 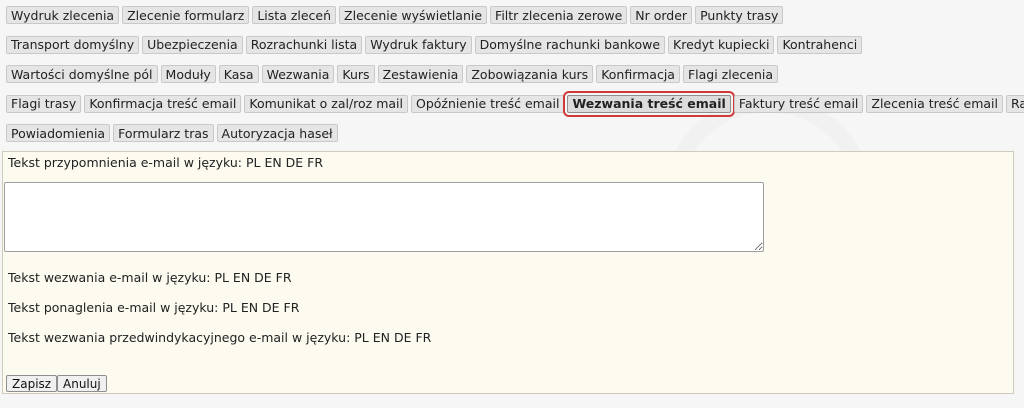 What do you see at coordinates (649, 103) in the screenshot?
I see `tab-wezwania-tresc-email: Wezwania treść email` at bounding box center [649, 103].